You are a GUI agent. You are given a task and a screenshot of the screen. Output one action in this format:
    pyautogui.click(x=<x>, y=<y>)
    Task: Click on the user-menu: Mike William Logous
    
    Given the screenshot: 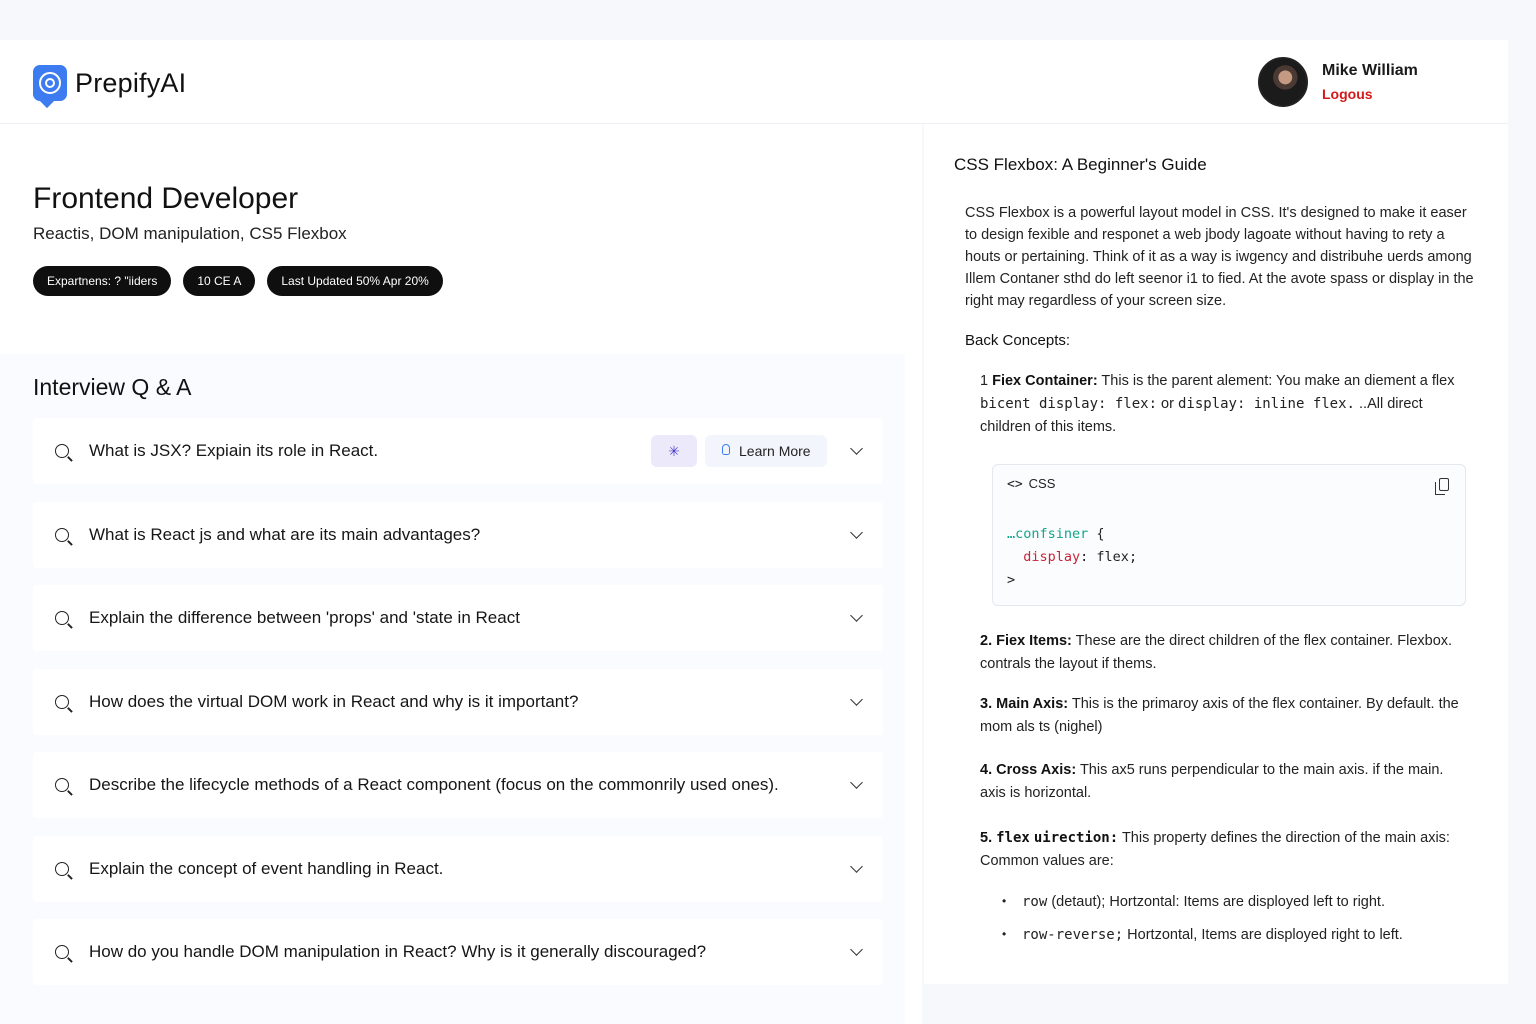 What is the action you would take?
    pyautogui.click(x=1338, y=82)
    